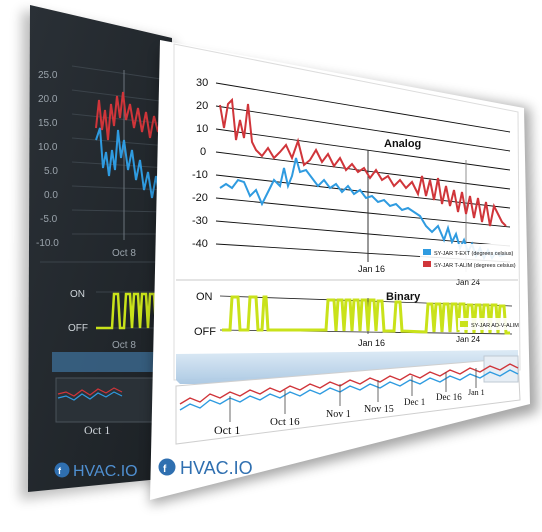 This screenshot has width=542, height=532. I want to click on back-logo-text: HVAC.IO, so click(105, 471).